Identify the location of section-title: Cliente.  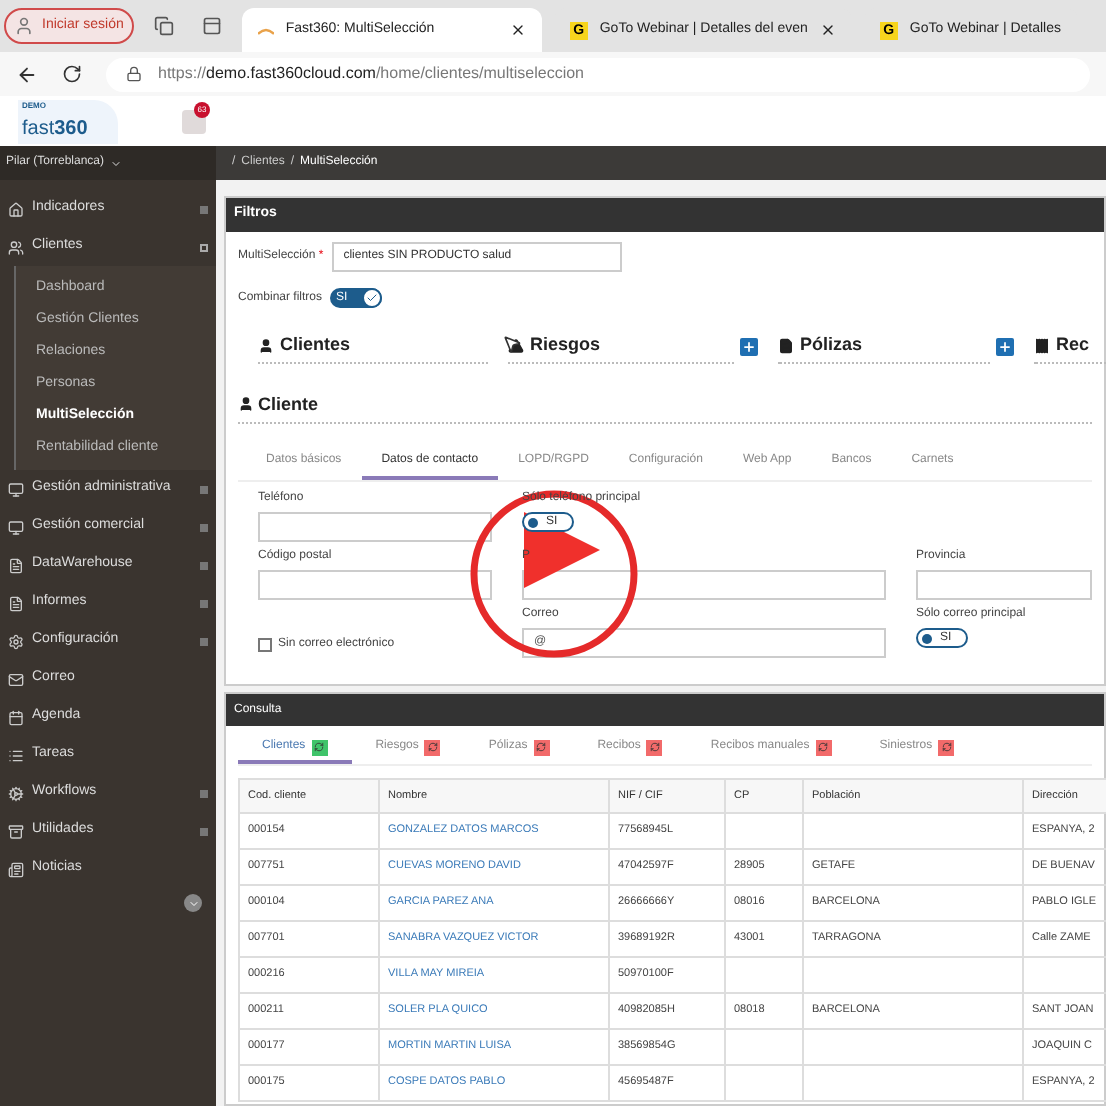
(665, 407).